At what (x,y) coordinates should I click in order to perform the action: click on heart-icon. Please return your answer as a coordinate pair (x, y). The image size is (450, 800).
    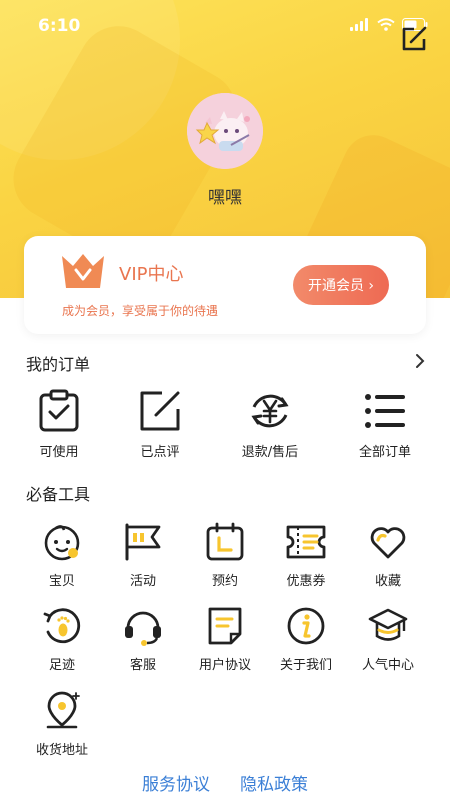
    Looking at the image, I should click on (388, 543).